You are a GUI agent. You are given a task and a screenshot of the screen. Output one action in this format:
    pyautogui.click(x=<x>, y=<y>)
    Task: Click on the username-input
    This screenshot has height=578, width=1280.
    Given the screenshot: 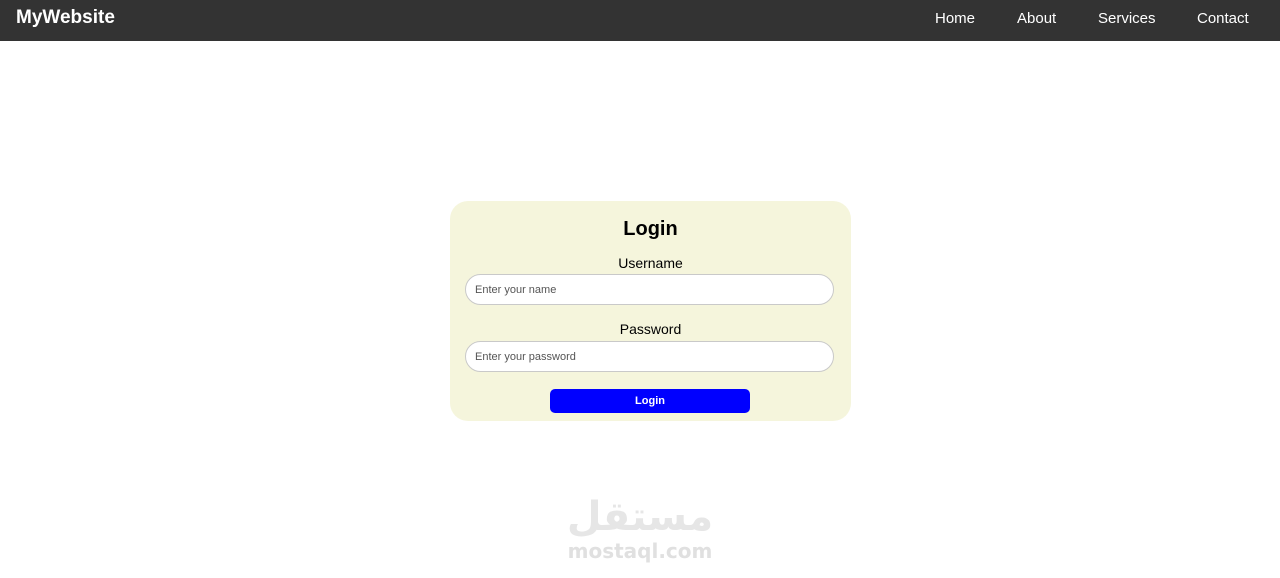 What is the action you would take?
    pyautogui.click(x=649, y=289)
    